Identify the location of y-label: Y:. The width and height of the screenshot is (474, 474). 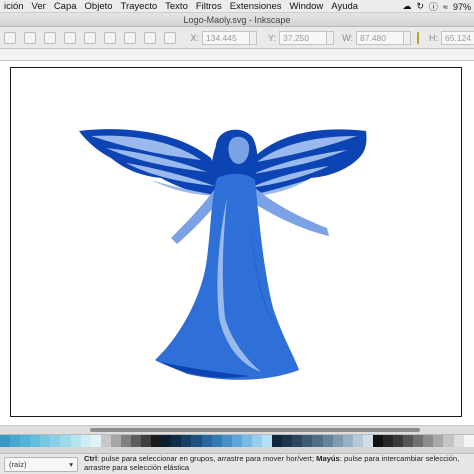
(271, 37).